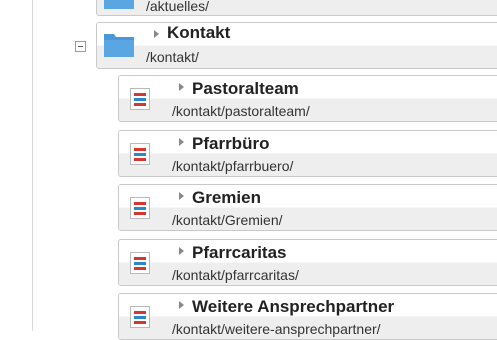 This screenshot has width=497, height=340. I want to click on node-title: Weitere Ansprechpartner, so click(293, 306).